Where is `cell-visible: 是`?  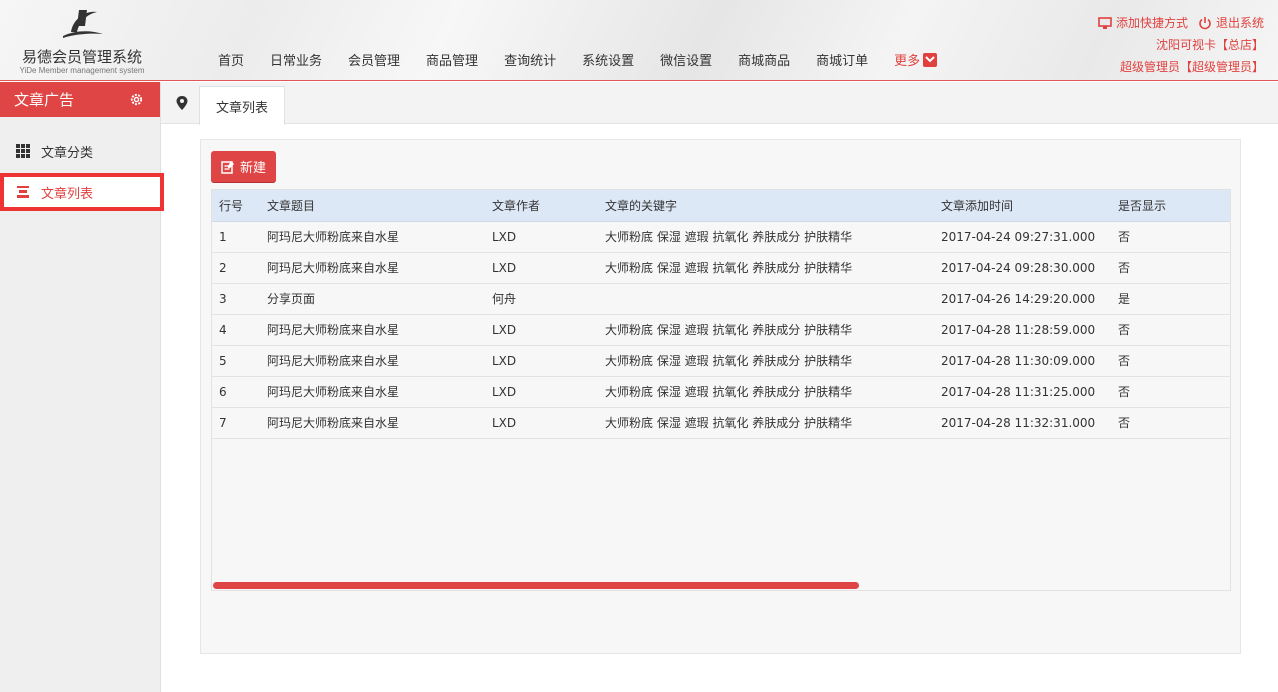 cell-visible: 是 is located at coordinates (1167, 299).